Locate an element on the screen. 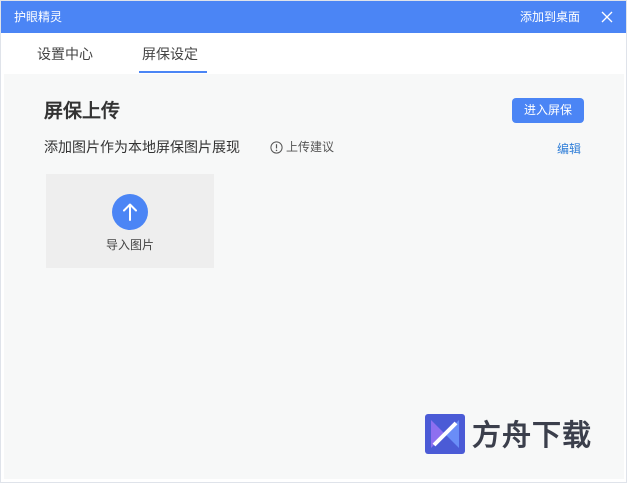  tab-screensaver-settings: 屏保设定 is located at coordinates (170, 54).